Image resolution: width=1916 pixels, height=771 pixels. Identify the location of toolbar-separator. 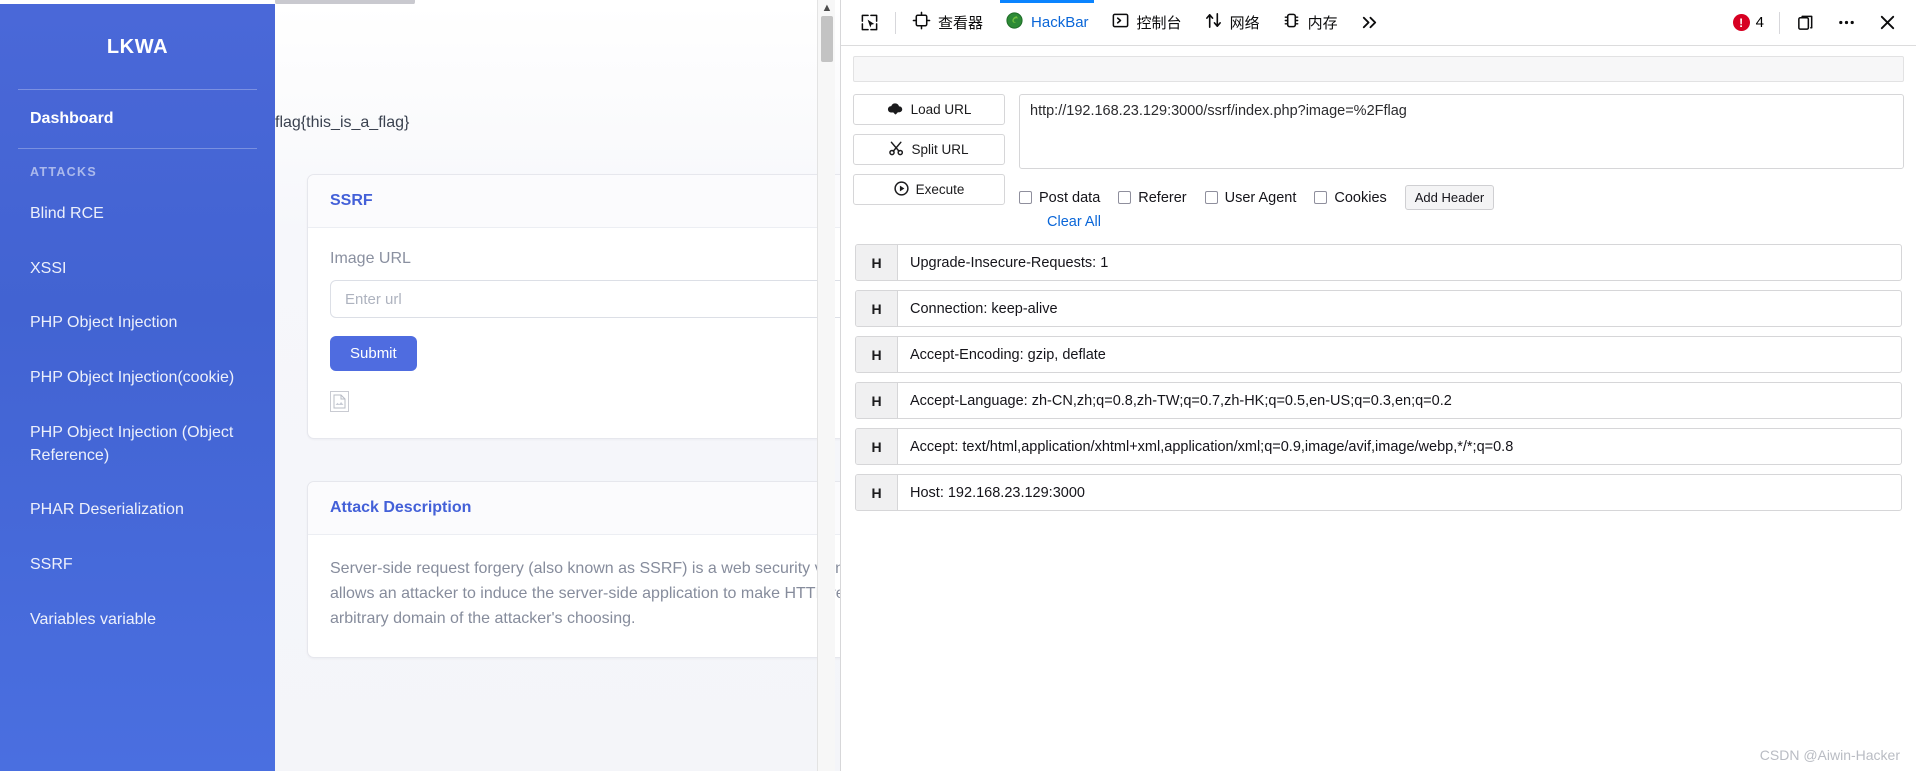
(895, 22).